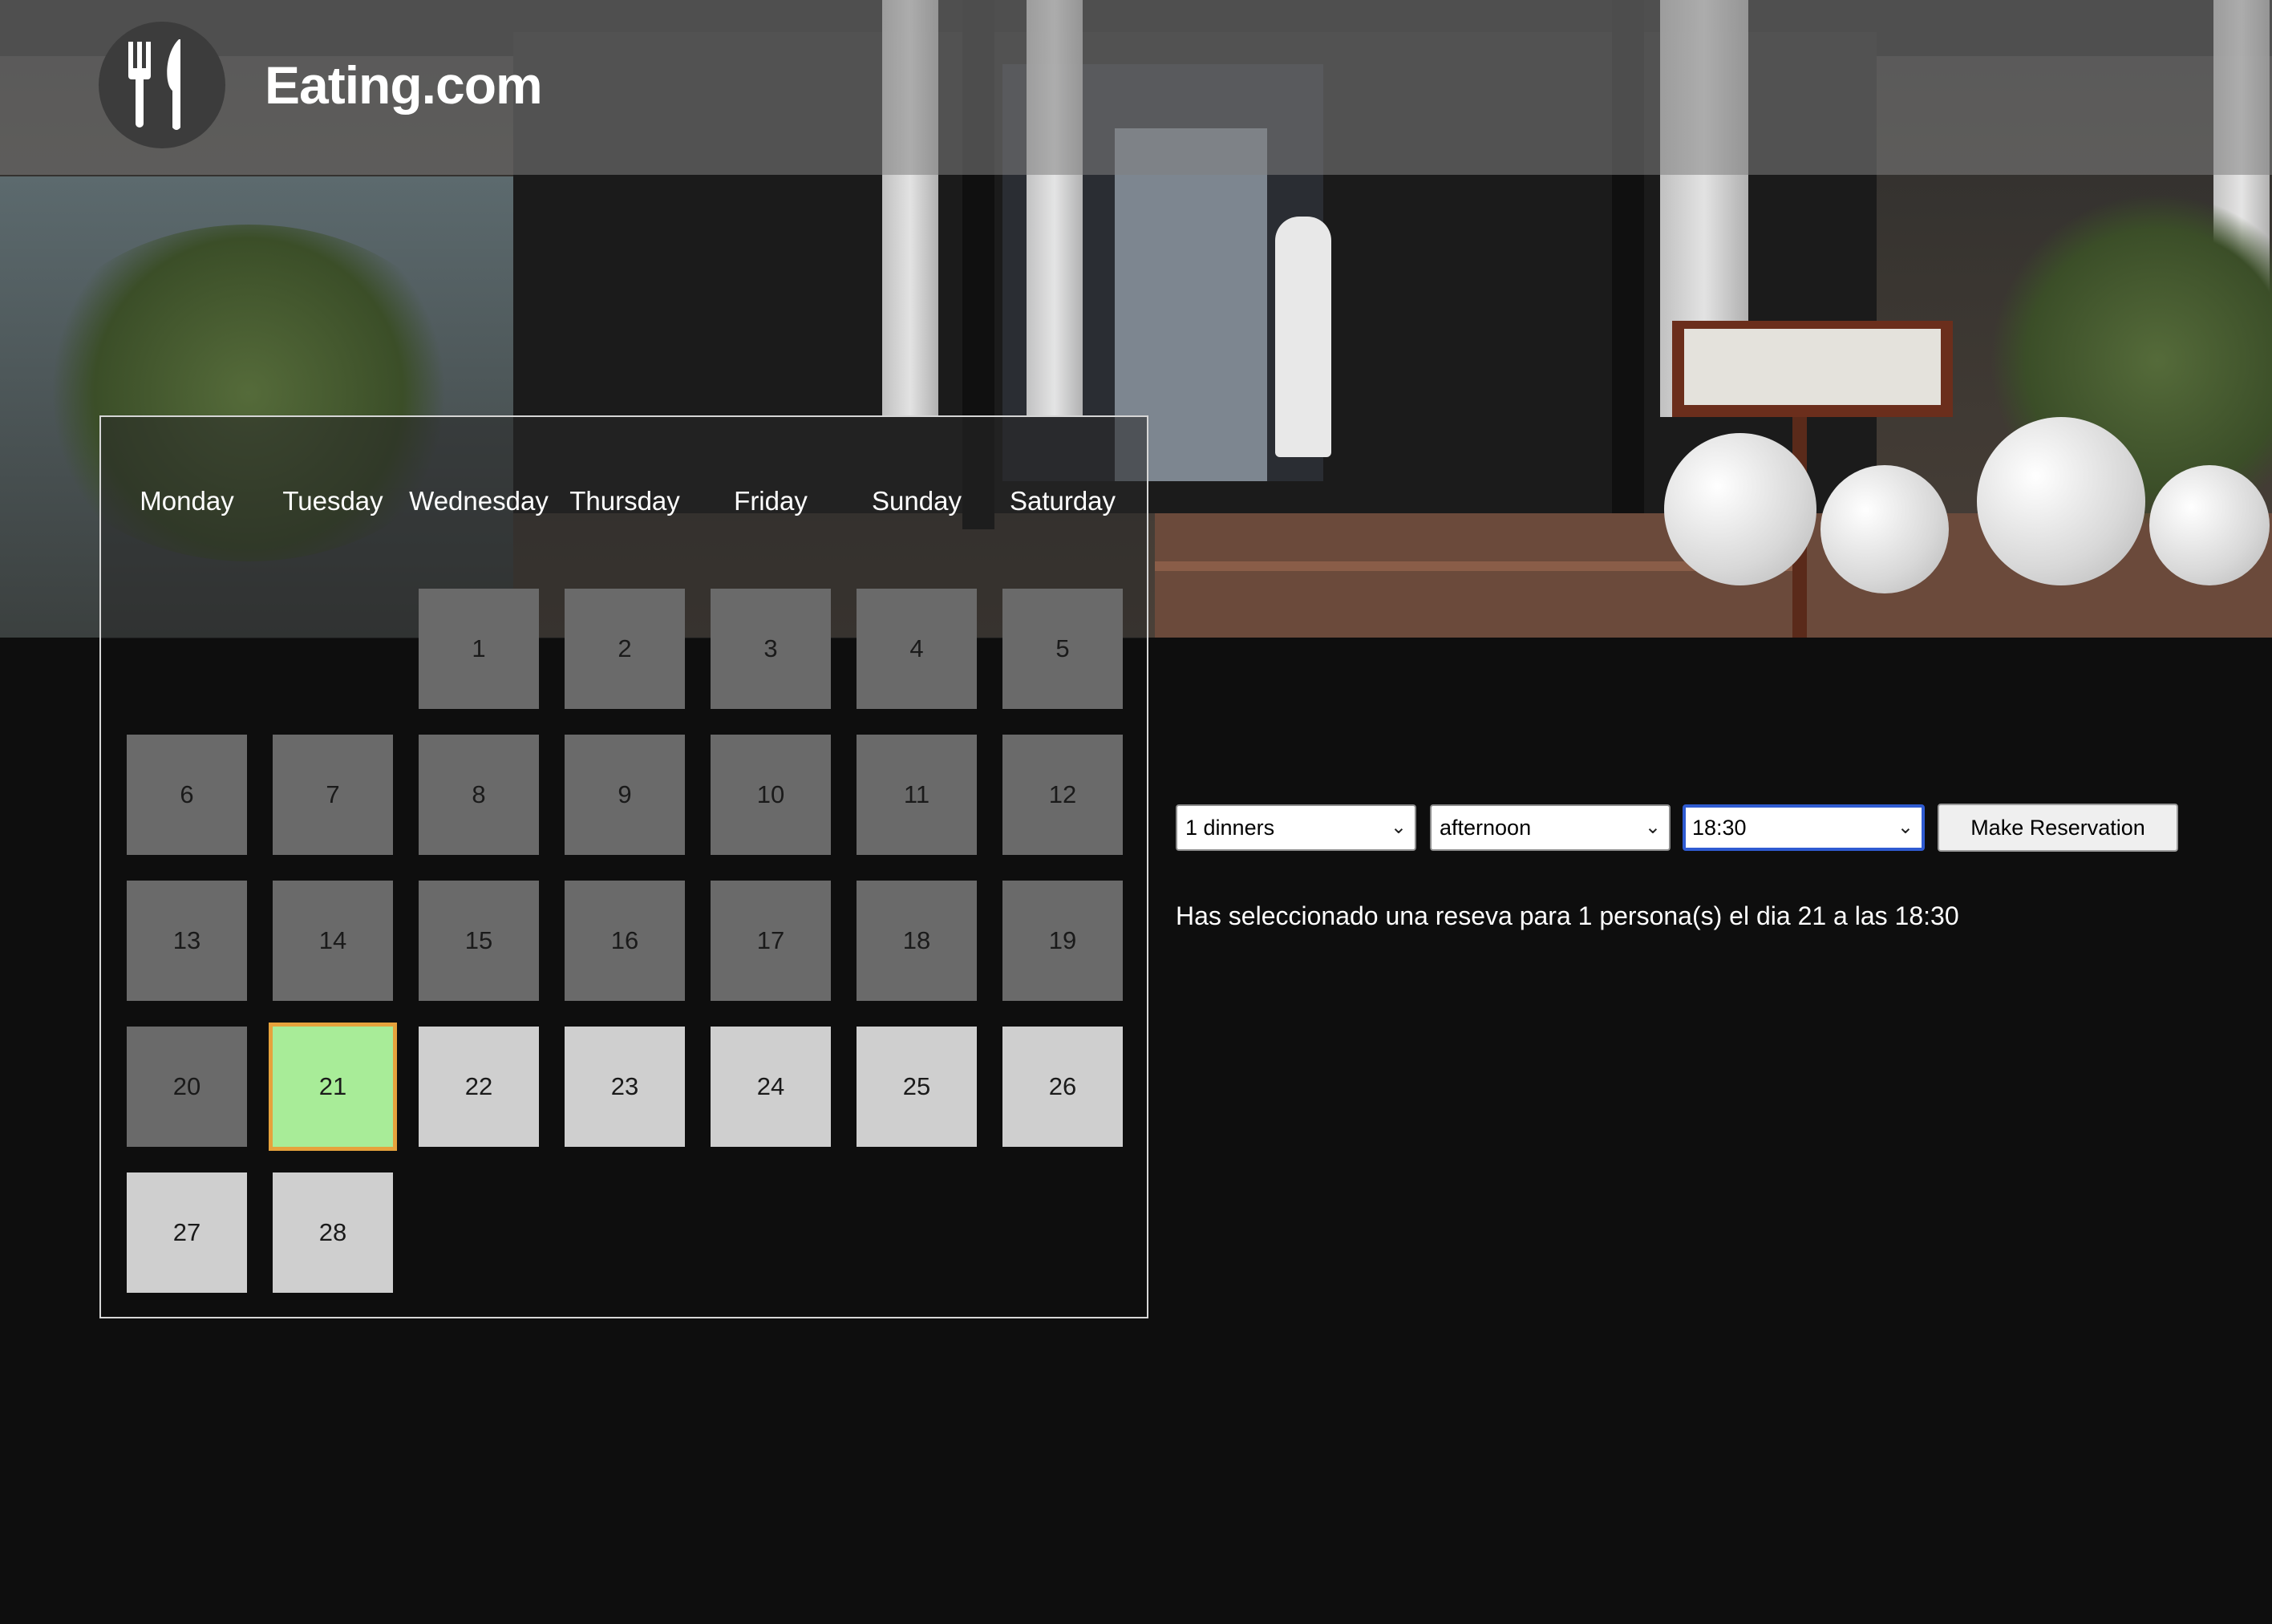 The image size is (2272, 1624). I want to click on calendar-day-8: 8, so click(479, 795).